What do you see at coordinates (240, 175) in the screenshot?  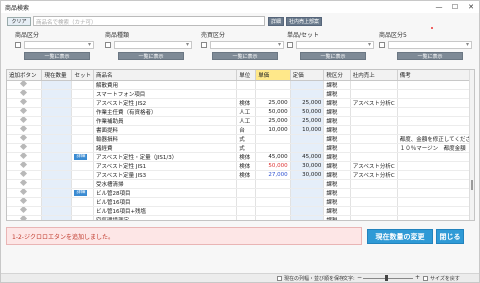 I see `table-row: アスベスト定量 JIS3 検体 27,000 30,000 課税 アスベスト分析C` at bounding box center [240, 175].